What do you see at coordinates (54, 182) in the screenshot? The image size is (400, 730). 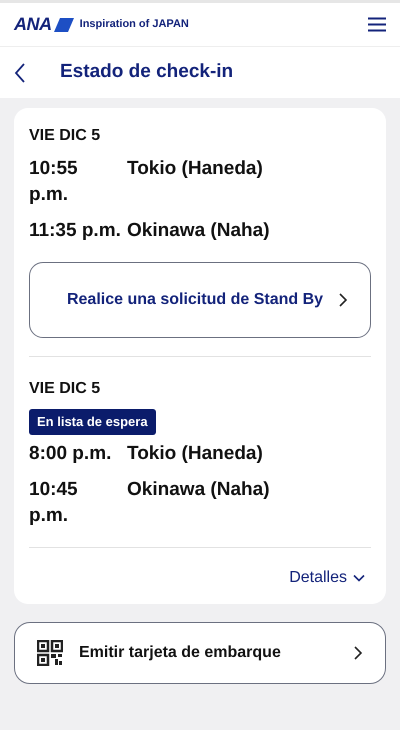 I see `flight-time: 10:55 p.m.` at bounding box center [54, 182].